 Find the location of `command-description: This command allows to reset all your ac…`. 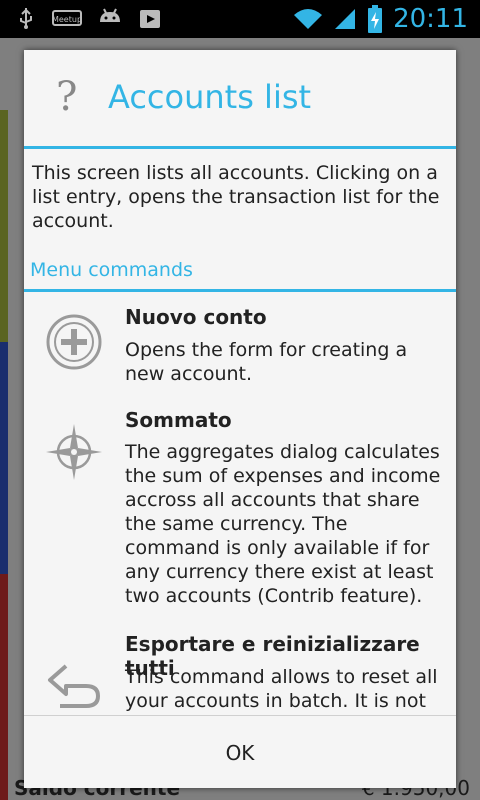

command-description: This command allows to reset all your ac… is located at coordinates (281, 689).